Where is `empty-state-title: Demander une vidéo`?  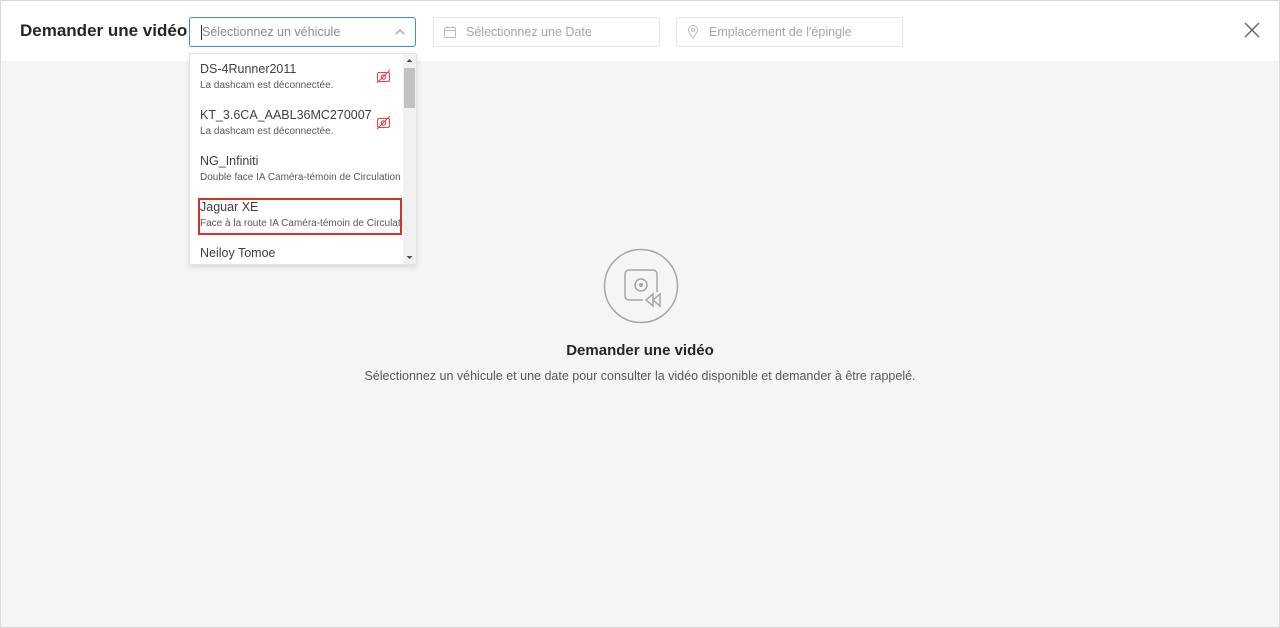
empty-state-title: Demander une vidéo is located at coordinates (640, 350).